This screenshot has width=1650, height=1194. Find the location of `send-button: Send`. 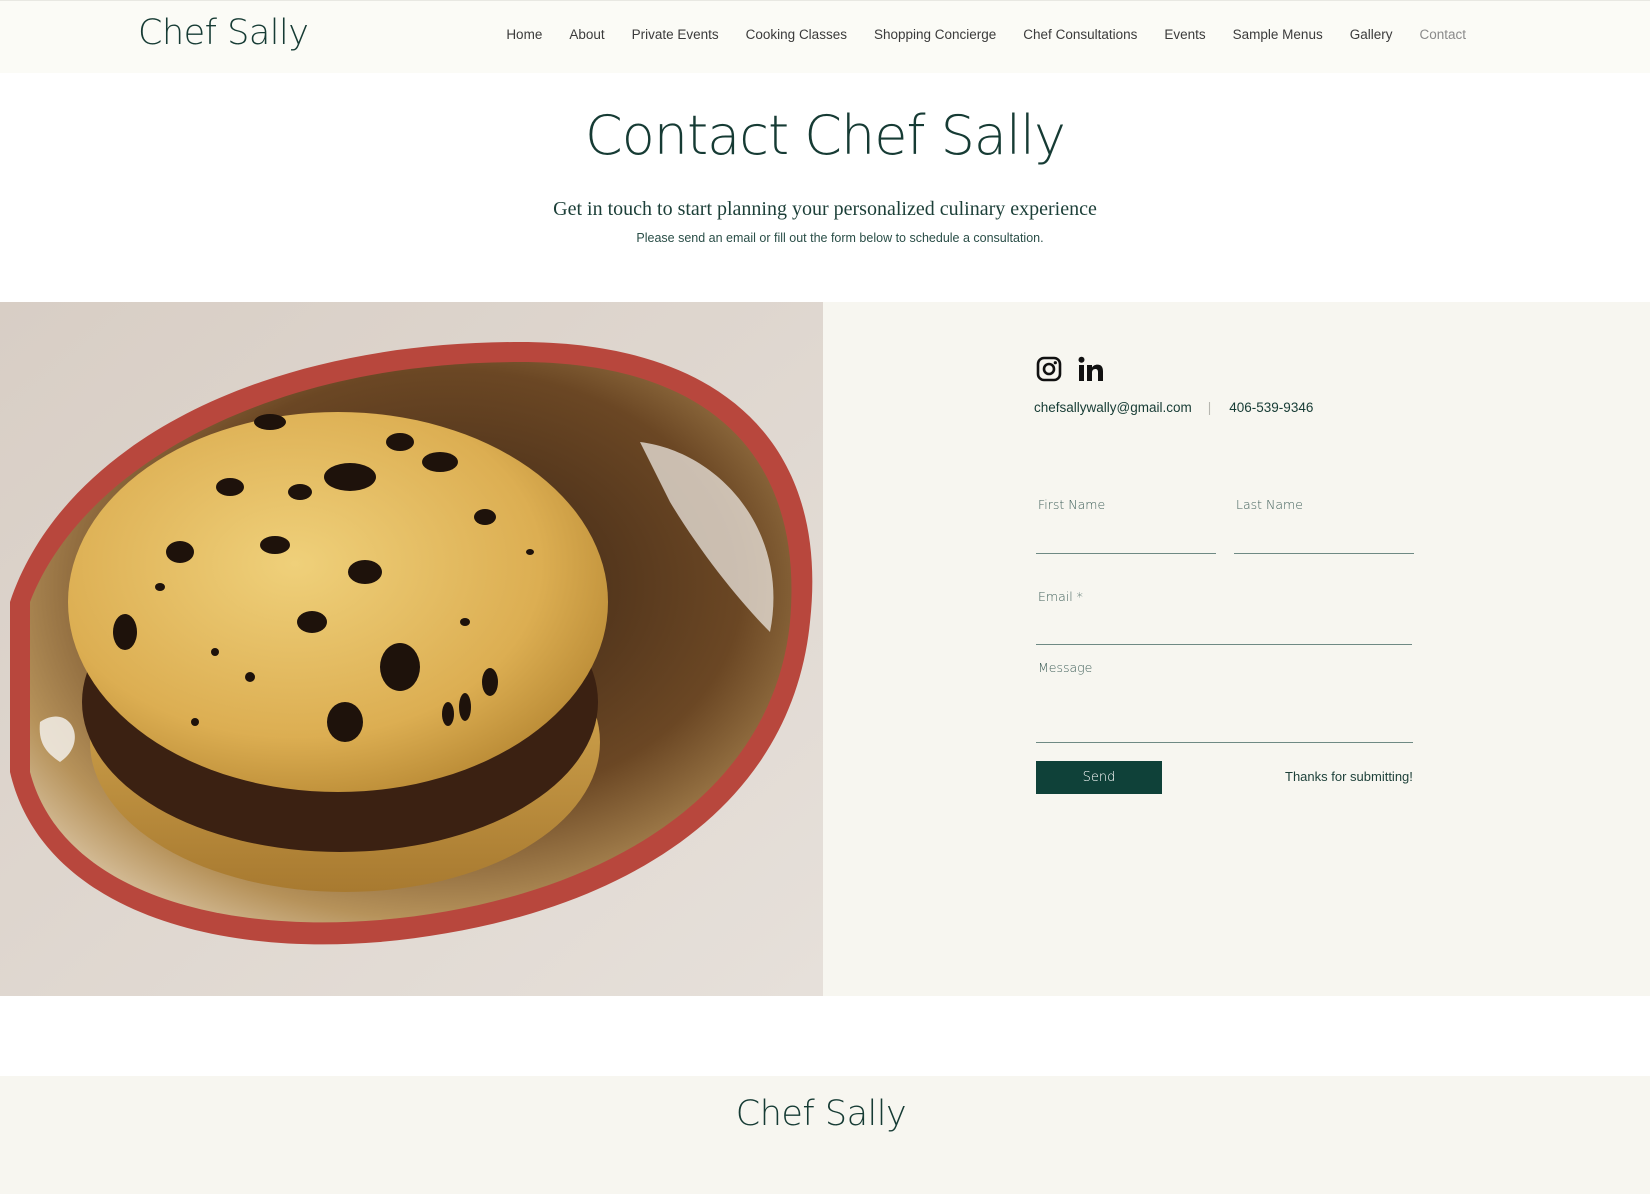

send-button: Send is located at coordinates (1099, 777).